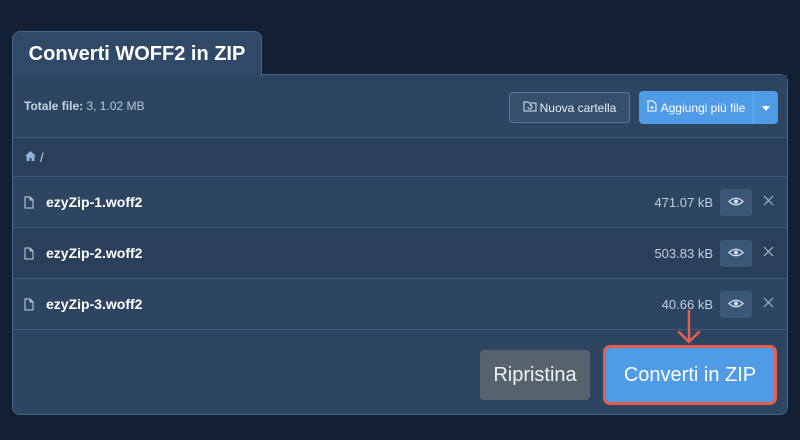 Image resolution: width=800 pixels, height=440 pixels. What do you see at coordinates (94, 304) in the screenshot?
I see `file-name: ezyZip-3.woff2` at bounding box center [94, 304].